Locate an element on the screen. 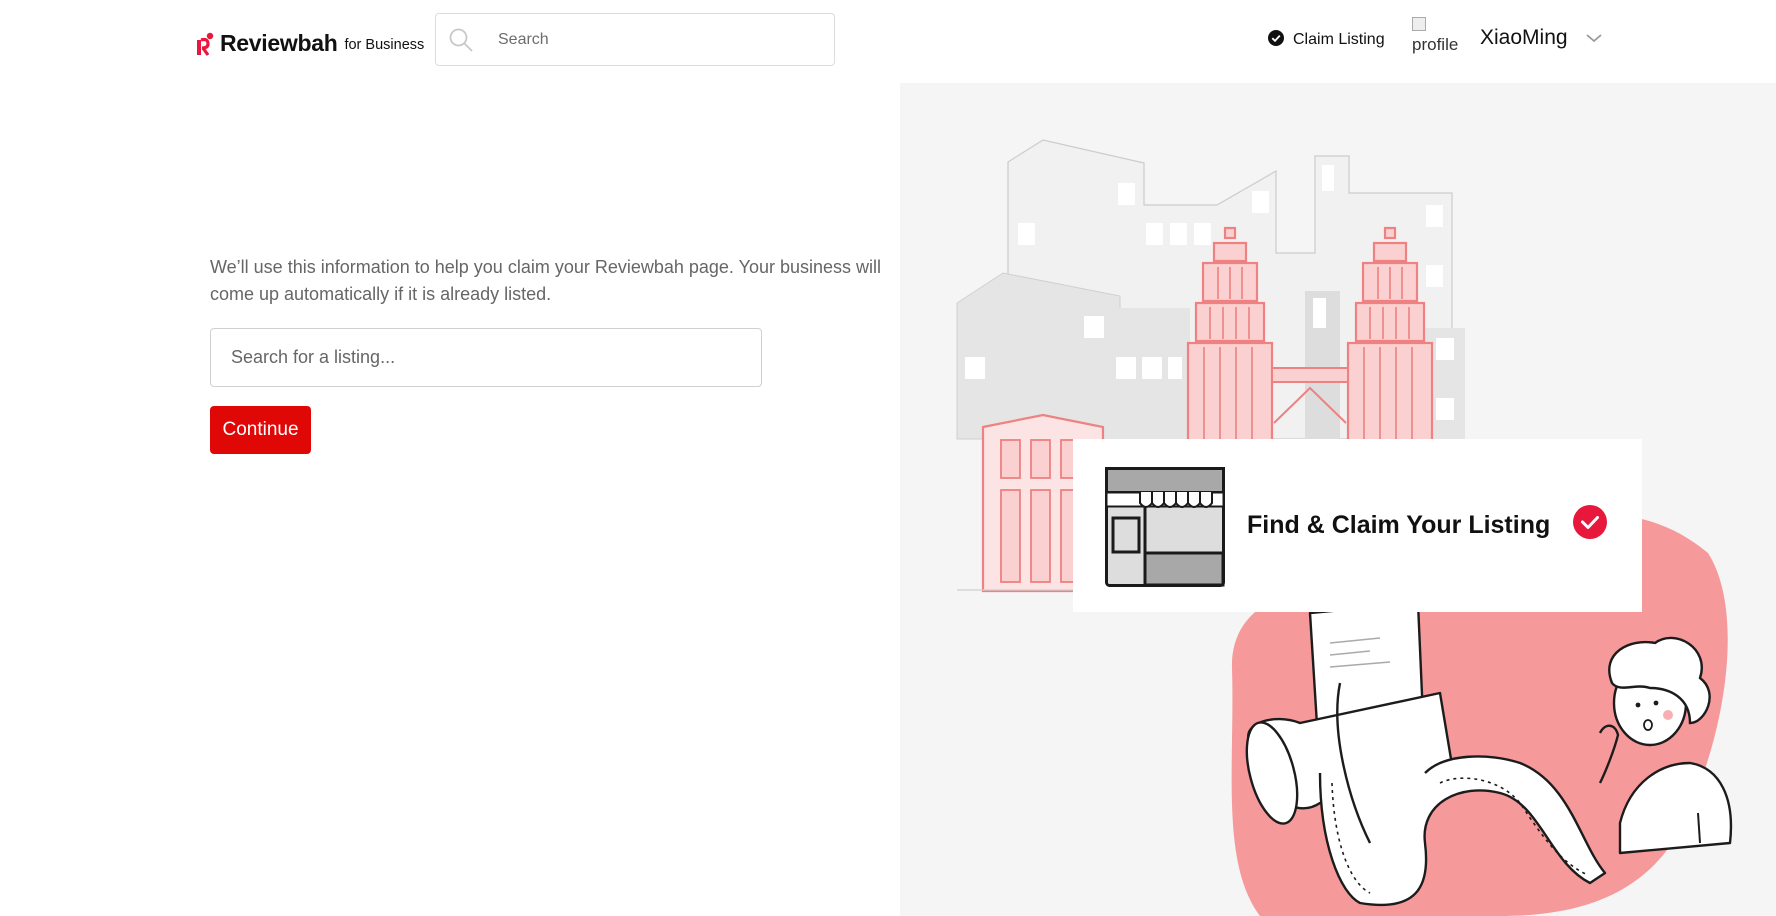 This screenshot has width=1776, height=916. reviewbah-logo: Reviewbah for Business is located at coordinates (310, 41).